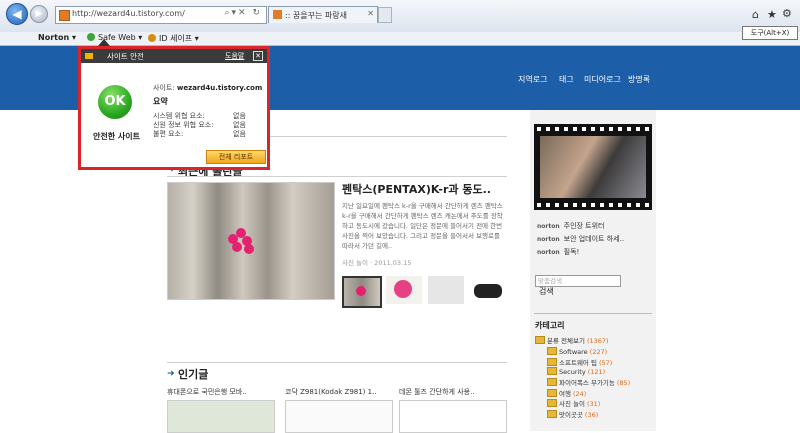 This screenshot has height=433, width=800. I want to click on nav-media-log: 미디어로그, so click(602, 79).